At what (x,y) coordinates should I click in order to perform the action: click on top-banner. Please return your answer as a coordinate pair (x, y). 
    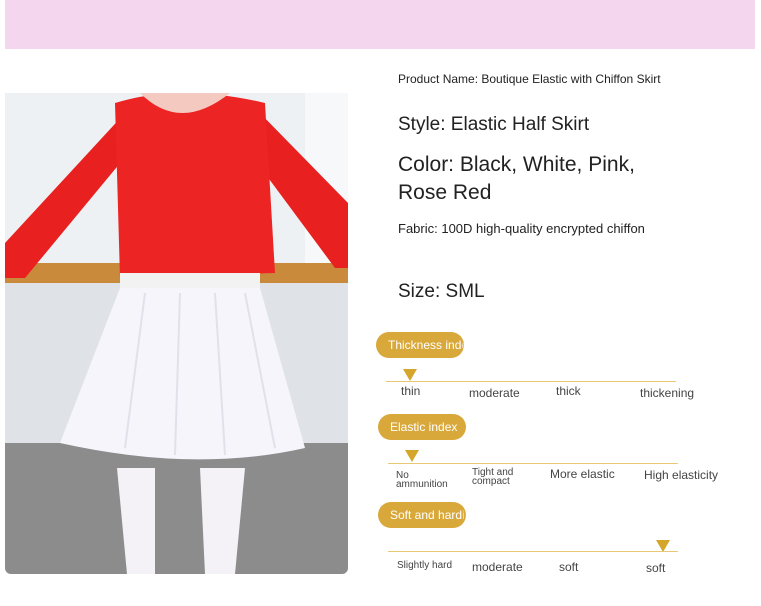
    Looking at the image, I should click on (380, 24).